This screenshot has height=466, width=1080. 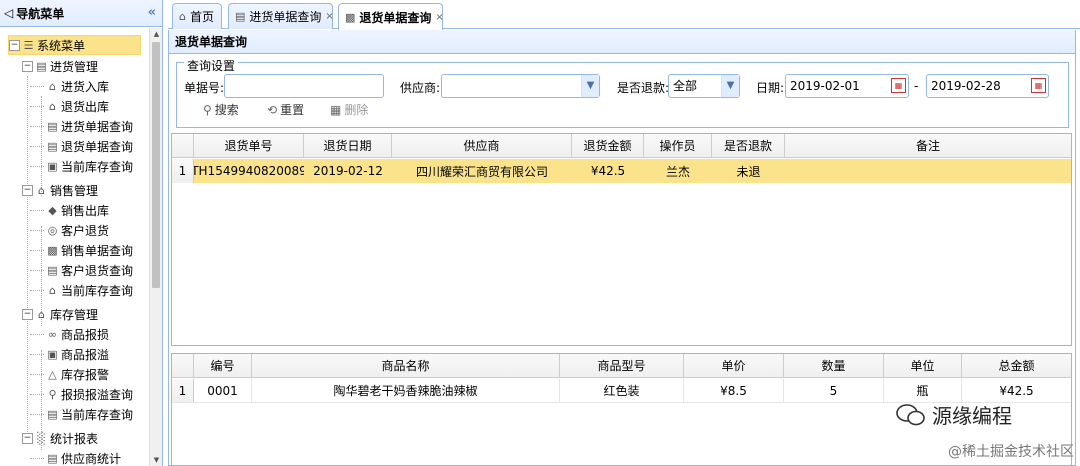 What do you see at coordinates (156, 165) in the screenshot?
I see `scrollbar-thumb` at bounding box center [156, 165].